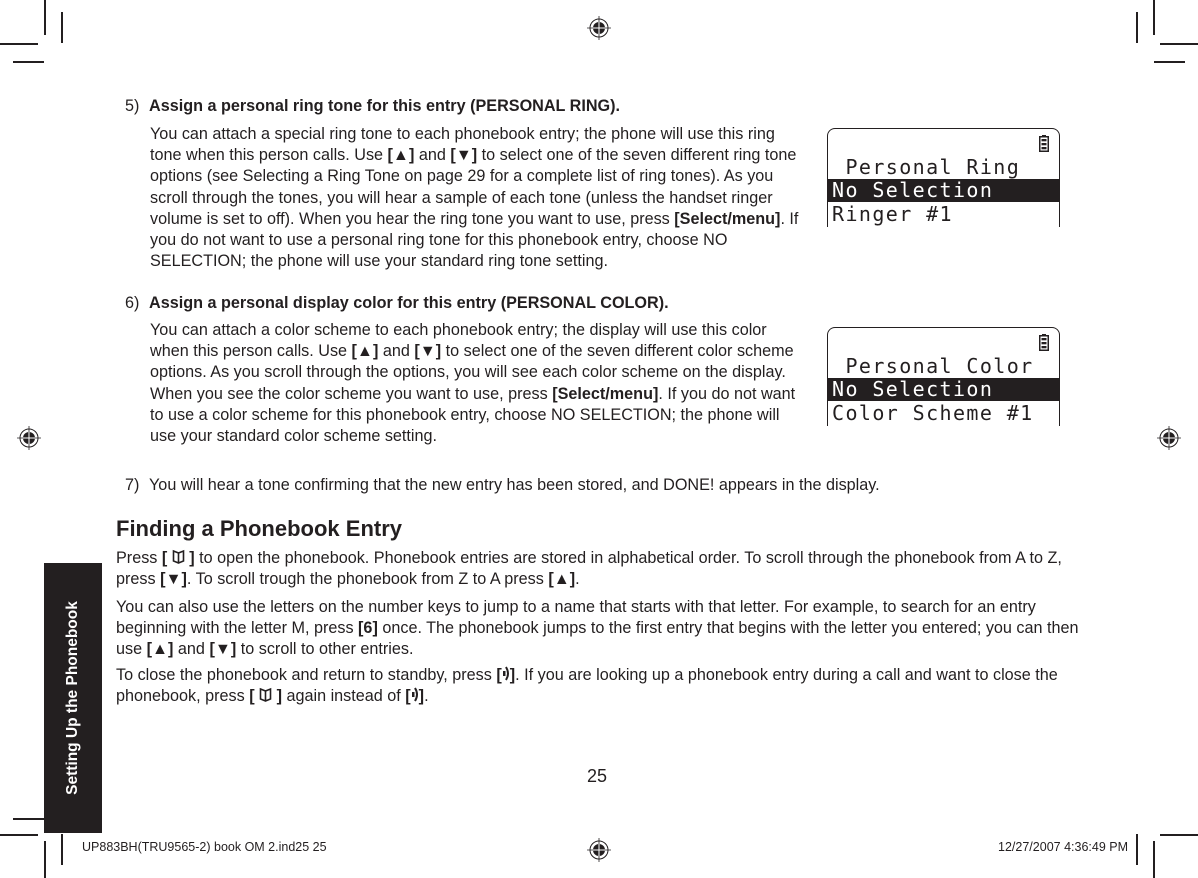  What do you see at coordinates (132, 303) in the screenshot?
I see `step-number: 6)` at bounding box center [132, 303].